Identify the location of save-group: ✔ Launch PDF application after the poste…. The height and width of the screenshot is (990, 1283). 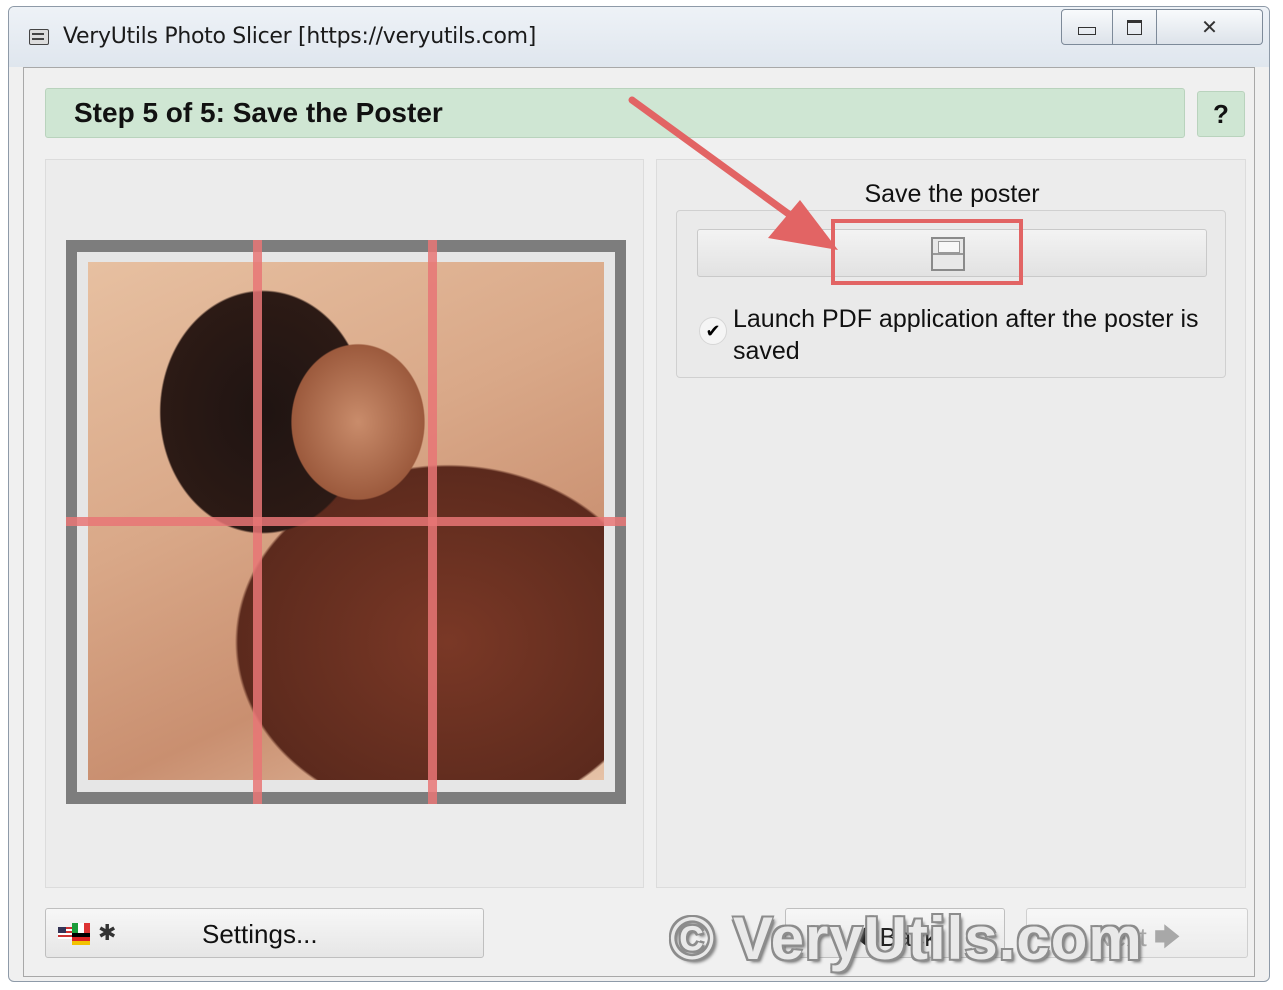
(951, 294).